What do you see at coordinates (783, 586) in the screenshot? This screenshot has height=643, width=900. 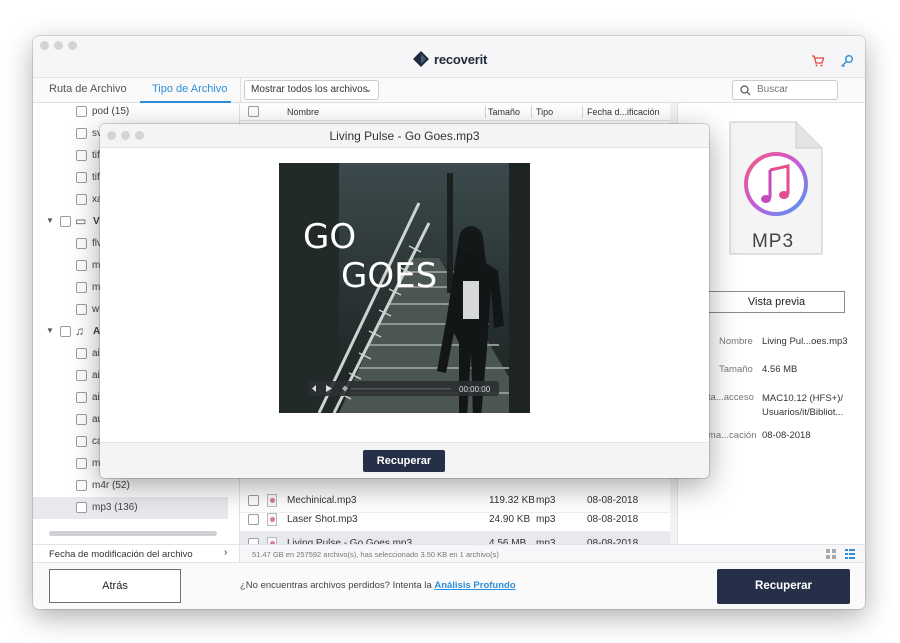 I see `recover-button: Recuperar` at bounding box center [783, 586].